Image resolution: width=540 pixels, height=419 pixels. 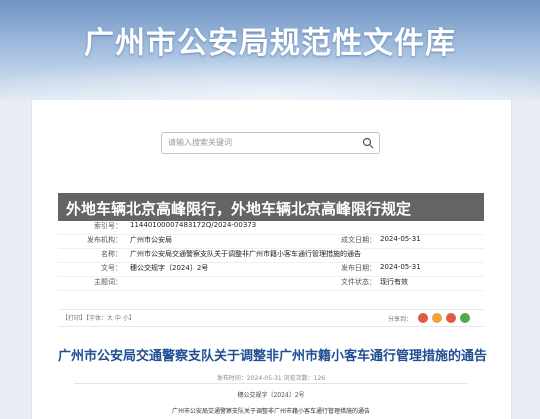 I want to click on site-title: 广州市公安局规范性文件库, so click(x=270, y=43).